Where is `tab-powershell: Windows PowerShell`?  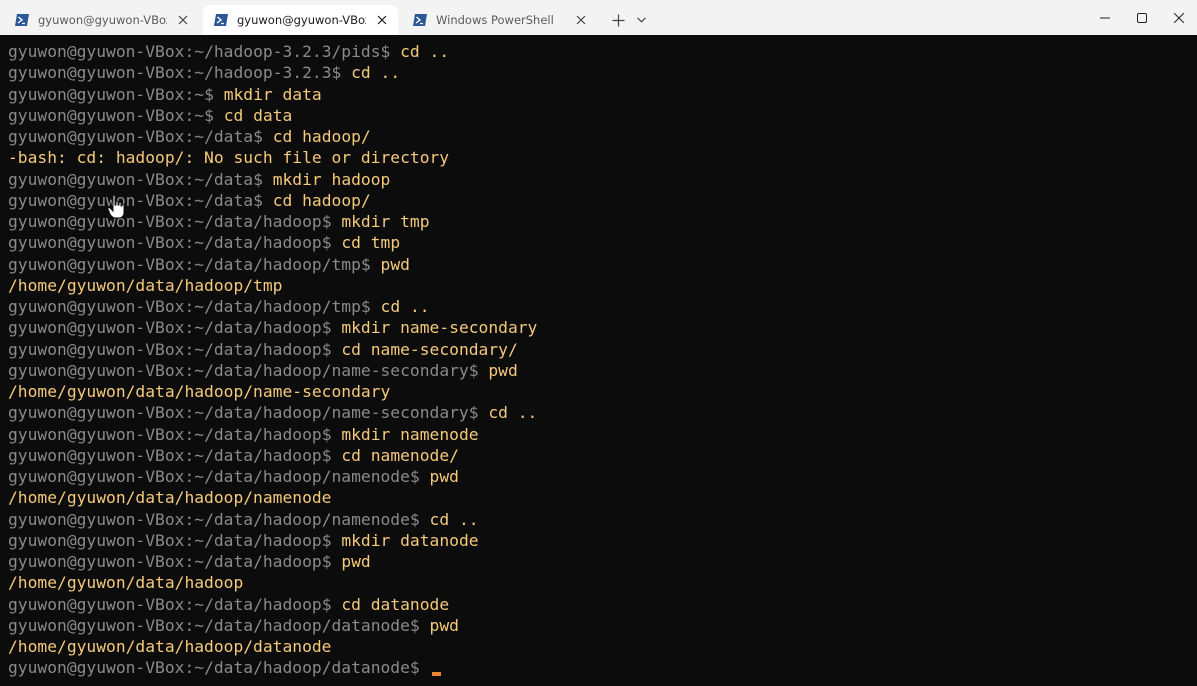 tab-powershell: Windows PowerShell is located at coordinates (499, 20).